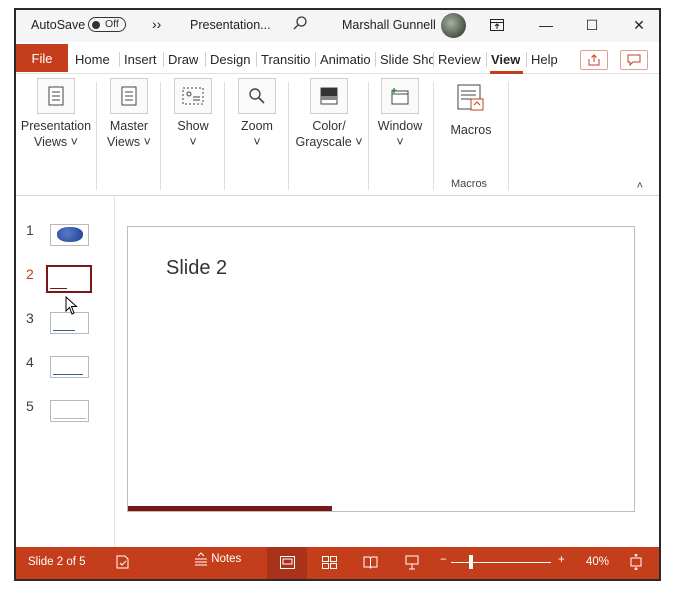 Image resolution: width=677 pixels, height=597 pixels. What do you see at coordinates (92, 59) in the screenshot?
I see `tab-home: Home` at bounding box center [92, 59].